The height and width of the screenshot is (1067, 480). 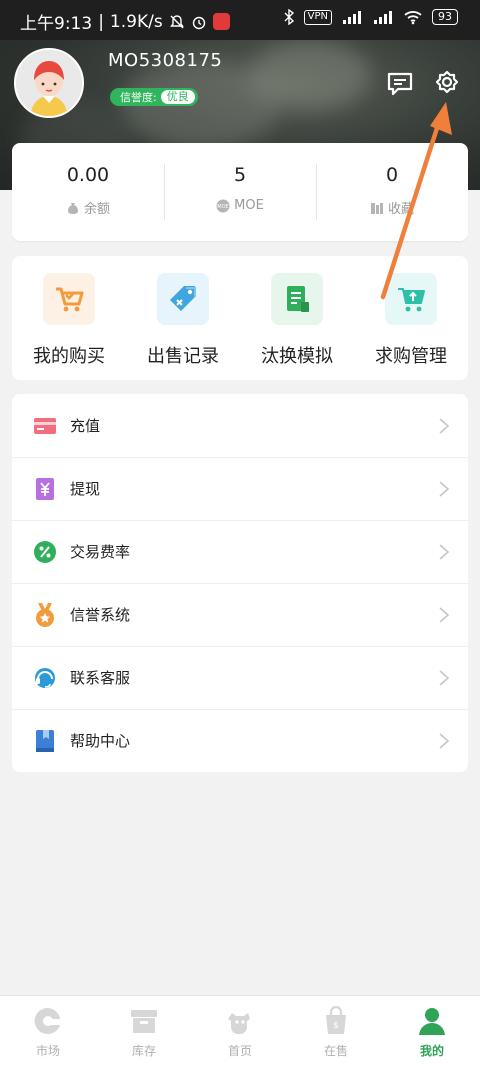 What do you see at coordinates (297, 299) in the screenshot?
I see `document-list-icon` at bounding box center [297, 299].